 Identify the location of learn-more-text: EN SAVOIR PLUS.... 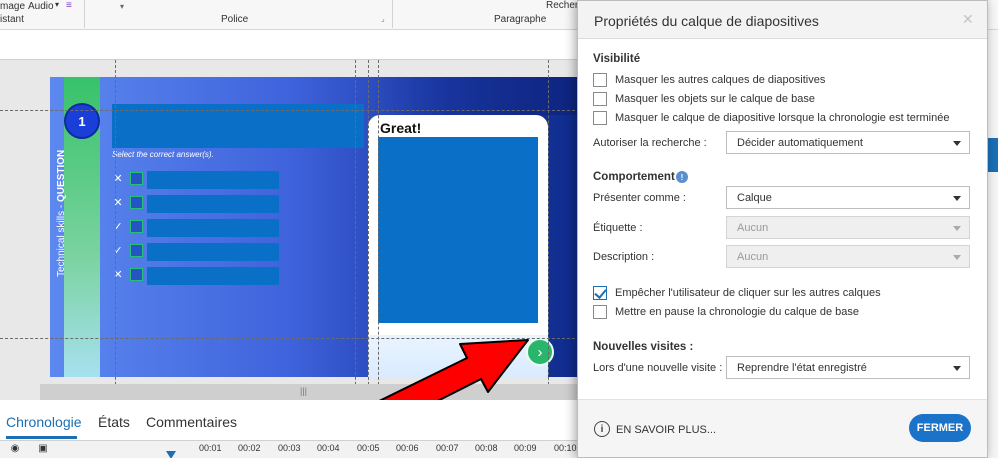
(666, 430).